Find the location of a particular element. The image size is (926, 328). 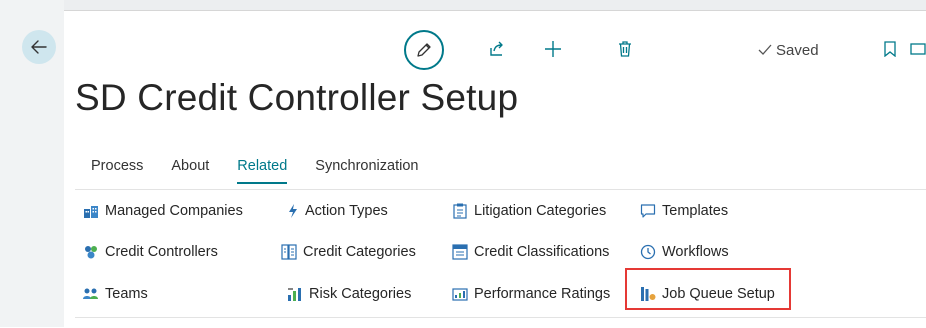

templates-icon is located at coordinates (648, 211).